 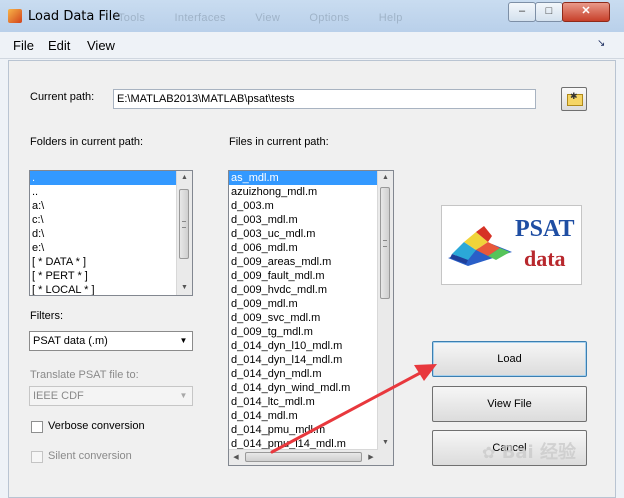 I want to click on translate-selected-value: IEEE CDF, so click(x=58, y=396).